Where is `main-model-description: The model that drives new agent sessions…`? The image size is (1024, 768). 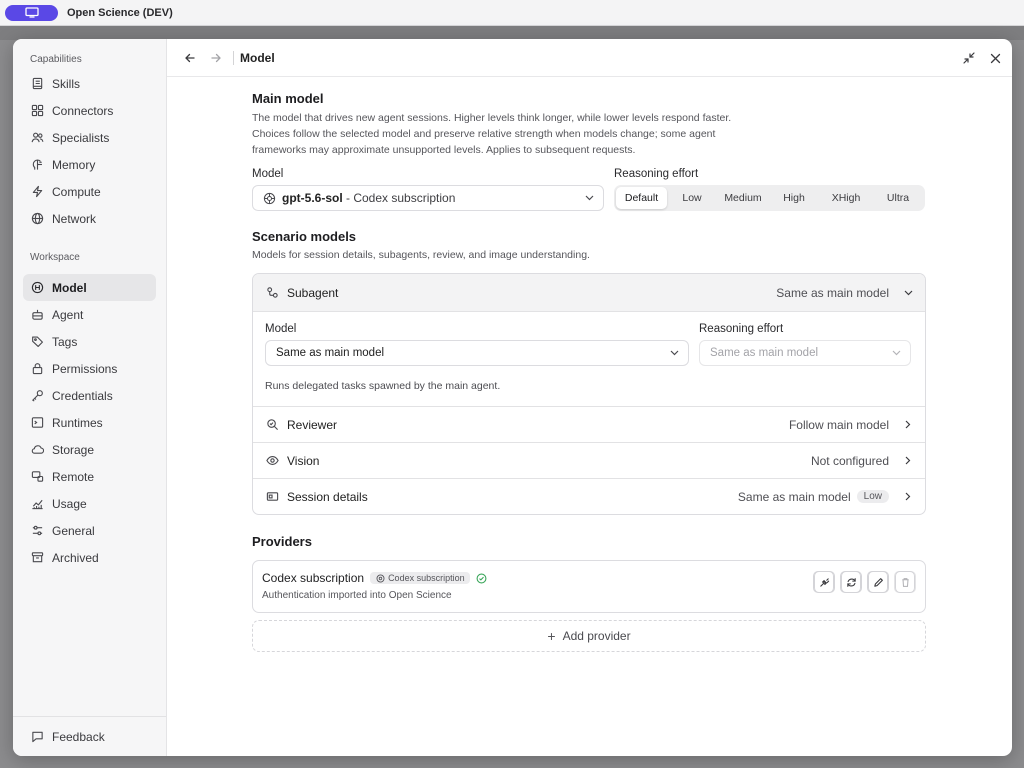
main-model-description: The model that drives new agent sessions… is located at coordinates (492, 134).